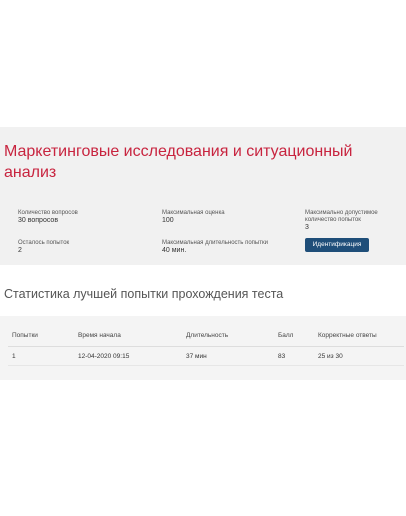  What do you see at coordinates (337, 245) in the screenshot?
I see `identification-button: Идентификация` at bounding box center [337, 245].